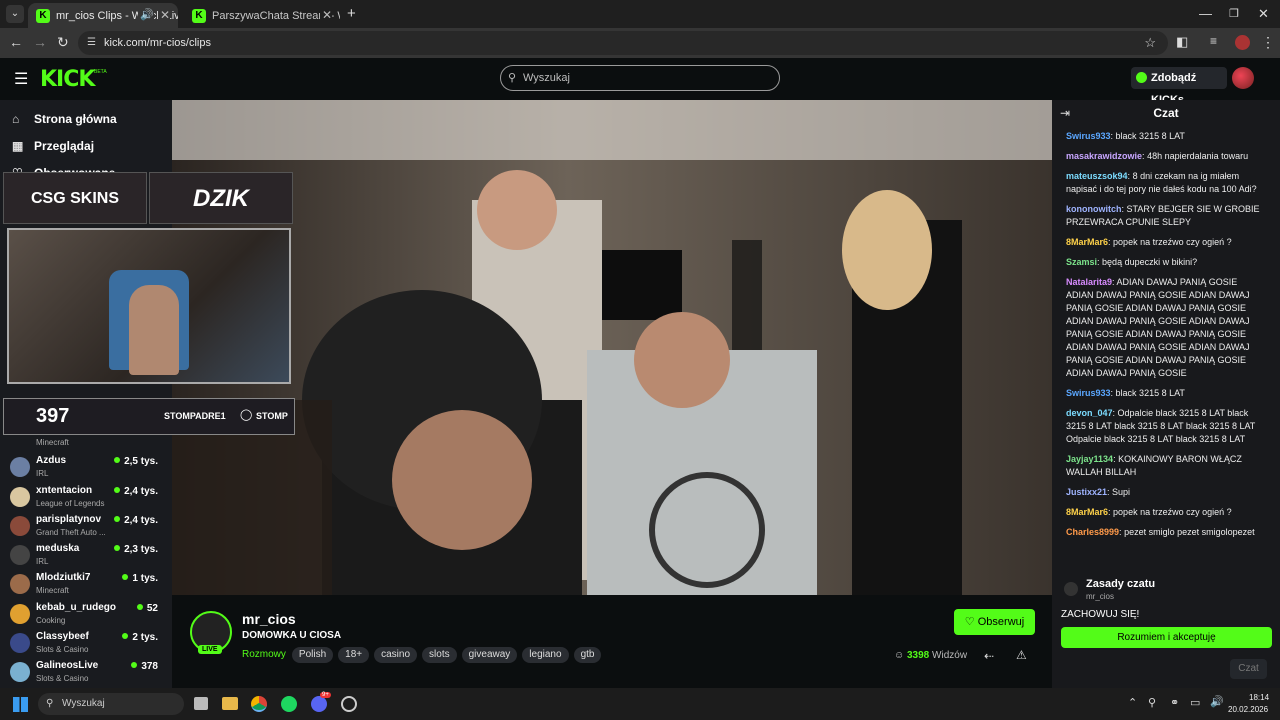 The width and height of the screenshot is (1280, 720). What do you see at coordinates (90, 644) in the screenshot?
I see `sidebar-channel-classybeef: Classybeef Slots & Casino 2 tys.` at bounding box center [90, 644].